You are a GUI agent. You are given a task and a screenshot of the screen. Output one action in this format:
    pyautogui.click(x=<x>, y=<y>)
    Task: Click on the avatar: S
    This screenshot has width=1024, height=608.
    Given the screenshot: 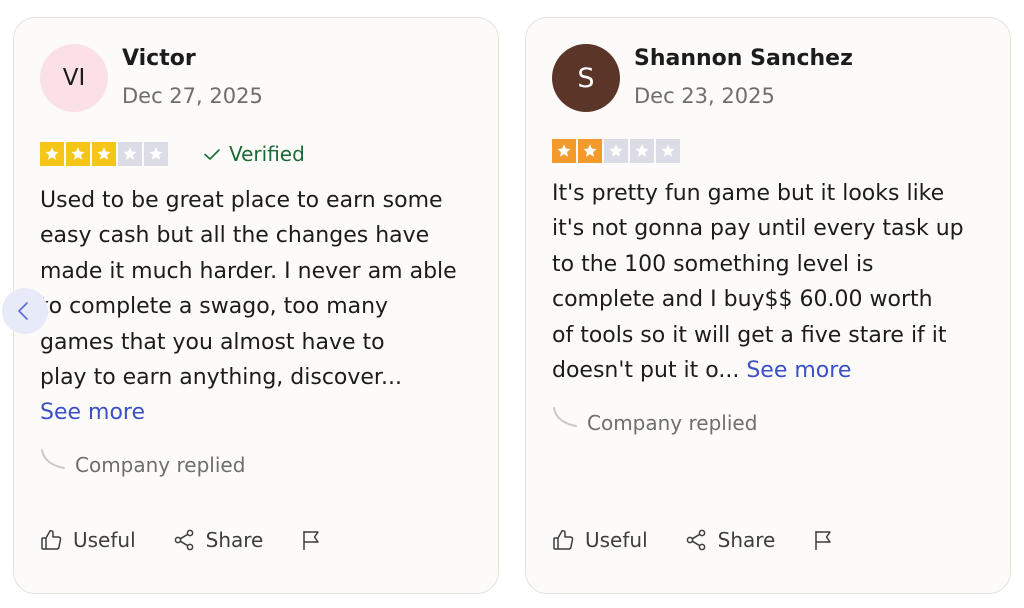 What is the action you would take?
    pyautogui.click(x=586, y=78)
    